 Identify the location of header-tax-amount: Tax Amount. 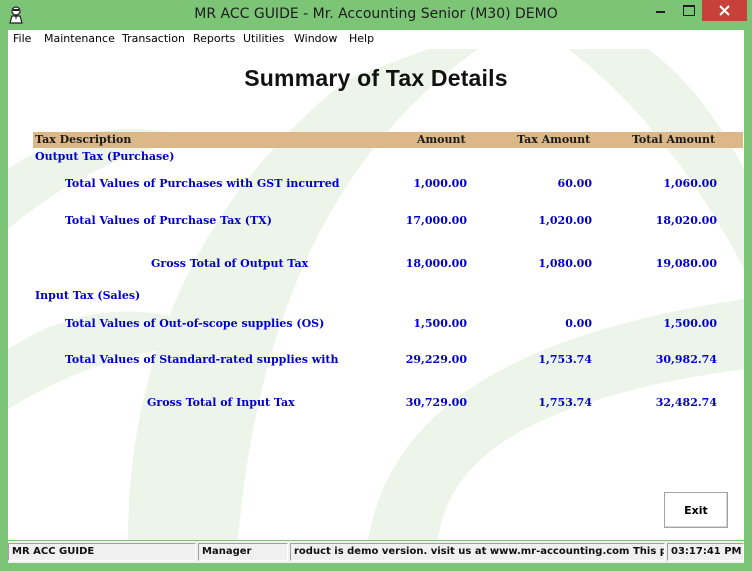
(554, 139).